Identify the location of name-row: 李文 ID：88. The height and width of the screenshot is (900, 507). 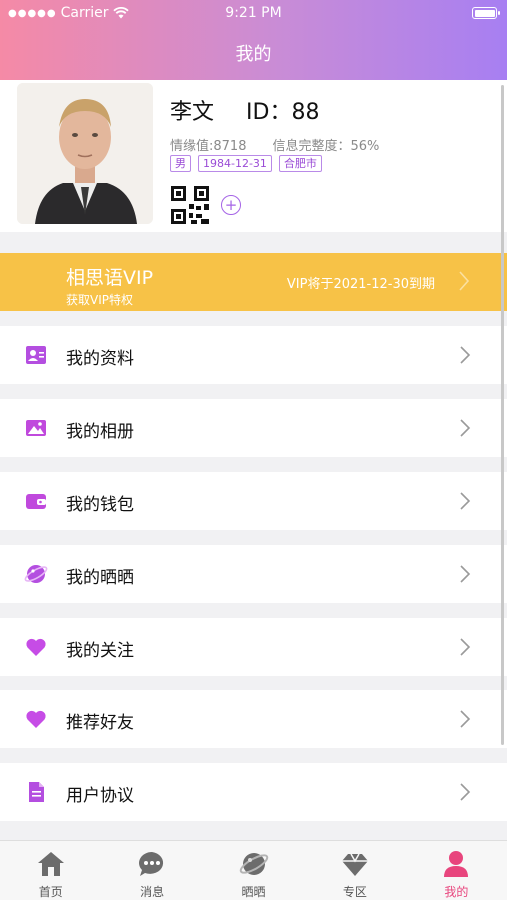
(244, 110).